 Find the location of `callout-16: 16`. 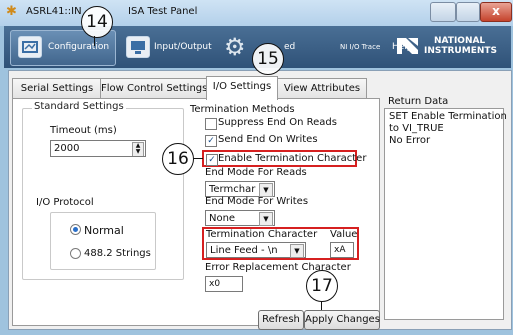

callout-16: 16 is located at coordinates (178, 159).